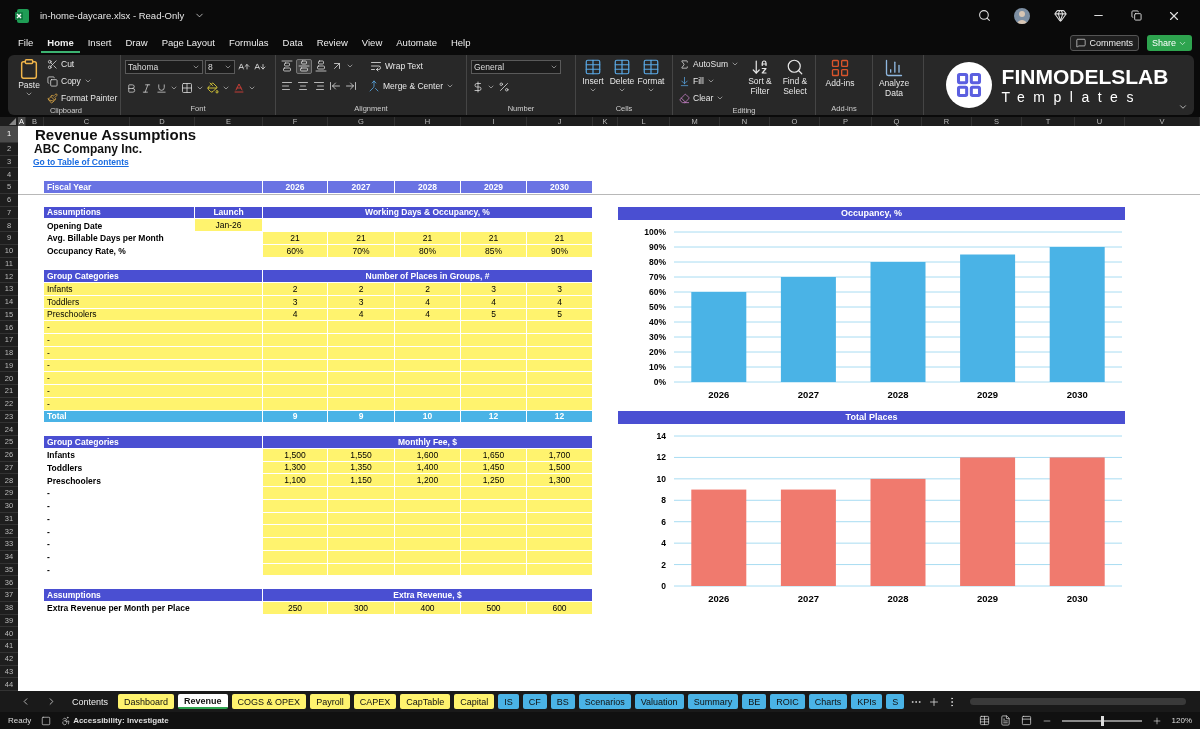 The height and width of the screenshot is (729, 1200). What do you see at coordinates (828, 702) in the screenshot?
I see `sheet-tab: Charts` at bounding box center [828, 702].